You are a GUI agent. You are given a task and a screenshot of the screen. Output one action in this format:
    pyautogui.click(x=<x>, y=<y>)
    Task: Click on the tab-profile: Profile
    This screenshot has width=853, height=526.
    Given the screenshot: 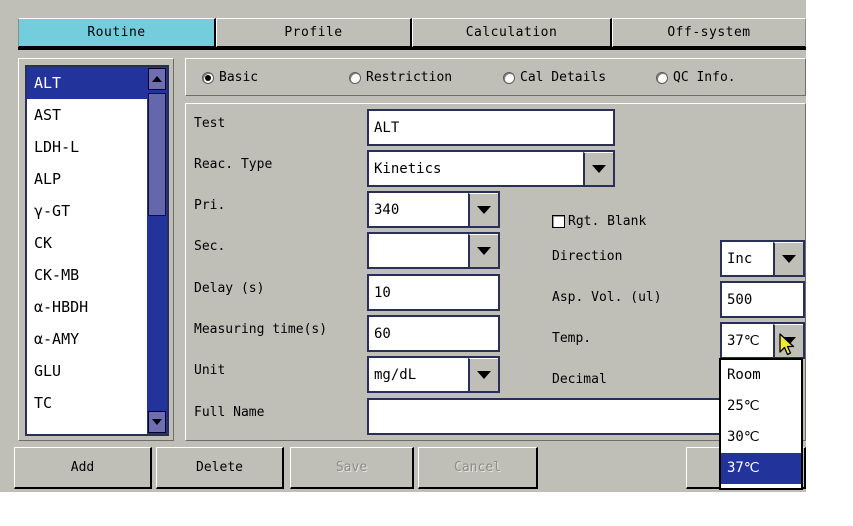 What is the action you would take?
    pyautogui.click(x=314, y=33)
    